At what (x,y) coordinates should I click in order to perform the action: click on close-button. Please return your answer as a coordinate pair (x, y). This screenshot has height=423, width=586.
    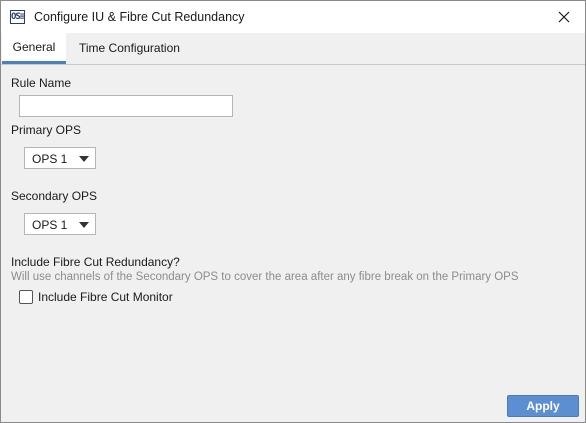
    Looking at the image, I should click on (564, 17).